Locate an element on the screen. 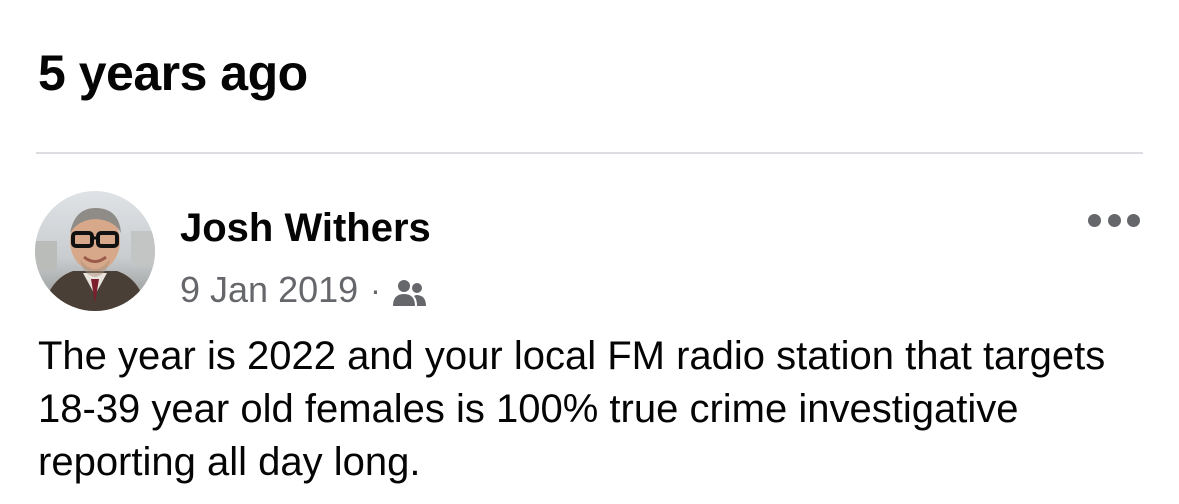  author-avatar is located at coordinates (95, 251).